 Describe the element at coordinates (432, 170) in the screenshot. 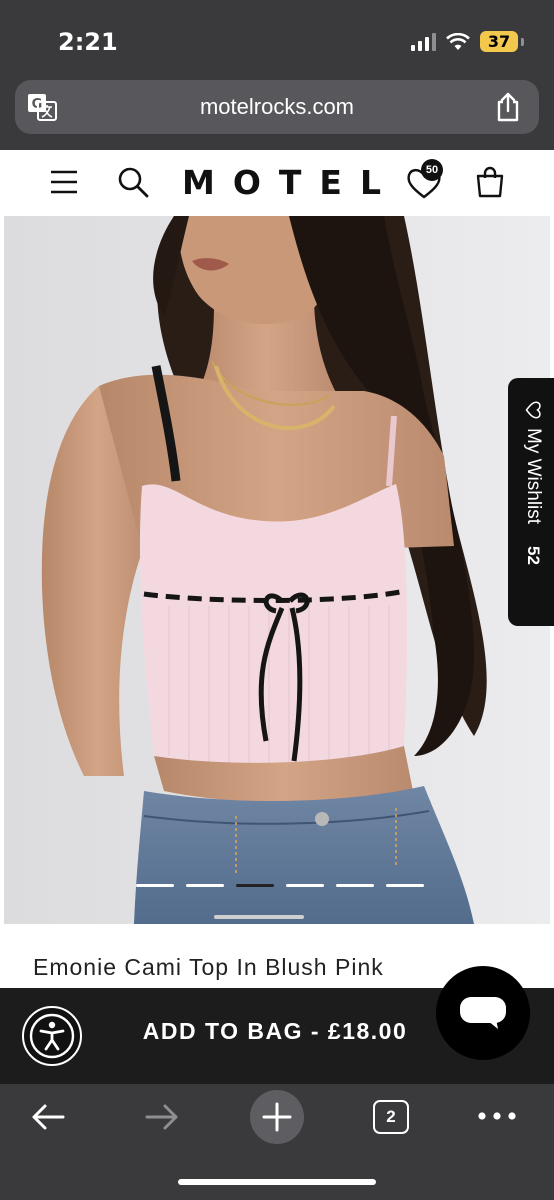

I see `wishlist-count-badge: 50` at that location.